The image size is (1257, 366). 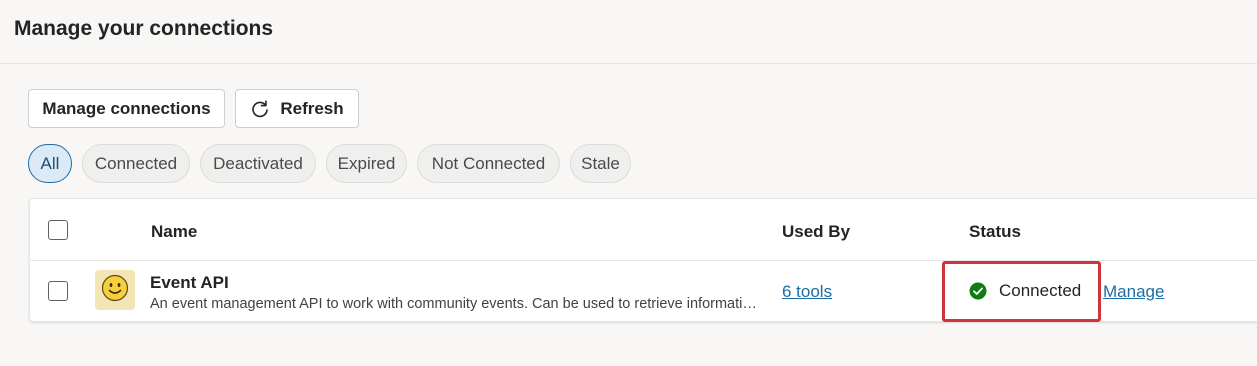 What do you see at coordinates (488, 163) in the screenshot?
I see `filter-not-connected: Not Connected` at bounding box center [488, 163].